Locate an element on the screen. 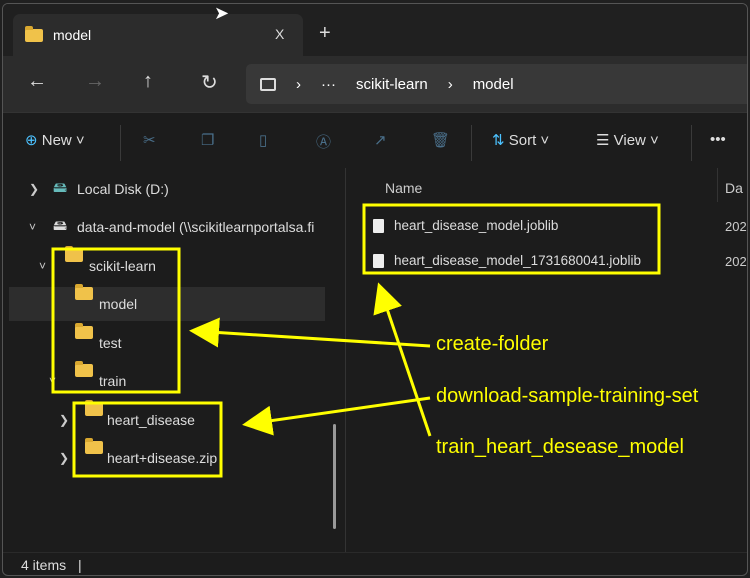  mouse-cursor-icon: ➤ is located at coordinates (222, 13).